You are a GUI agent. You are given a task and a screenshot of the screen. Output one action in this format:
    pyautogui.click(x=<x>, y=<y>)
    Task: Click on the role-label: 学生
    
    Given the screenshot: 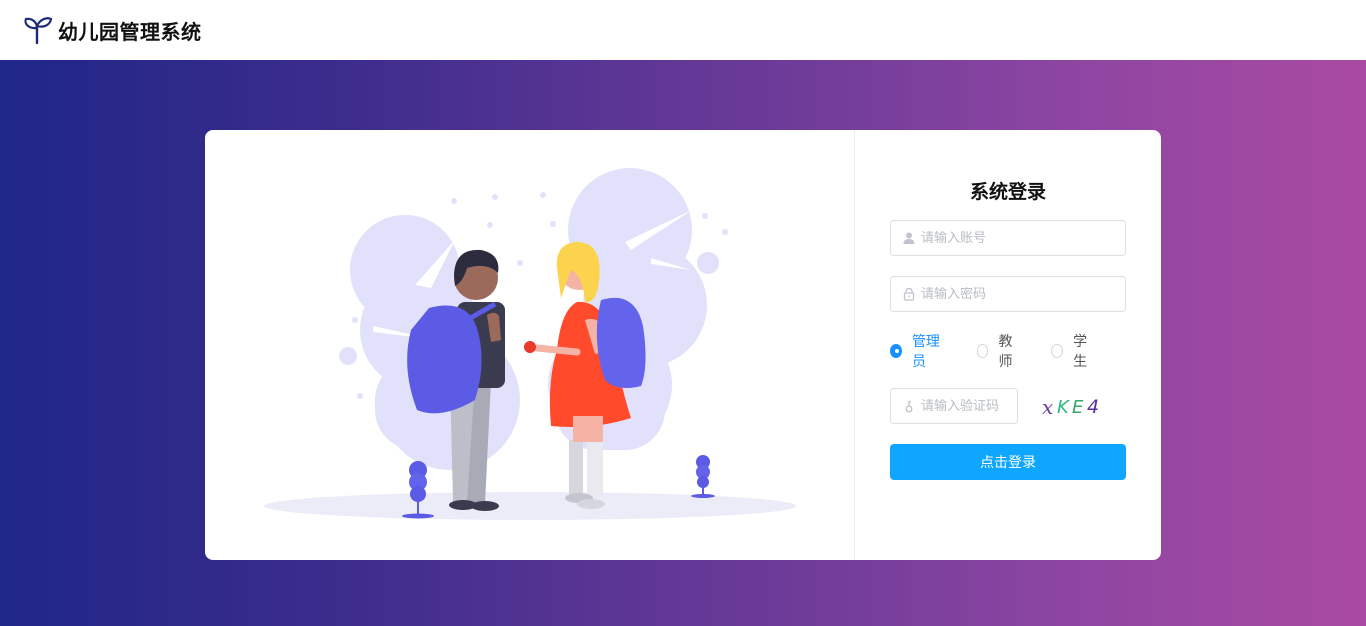 What is the action you would take?
    pyautogui.click(x=1080, y=352)
    